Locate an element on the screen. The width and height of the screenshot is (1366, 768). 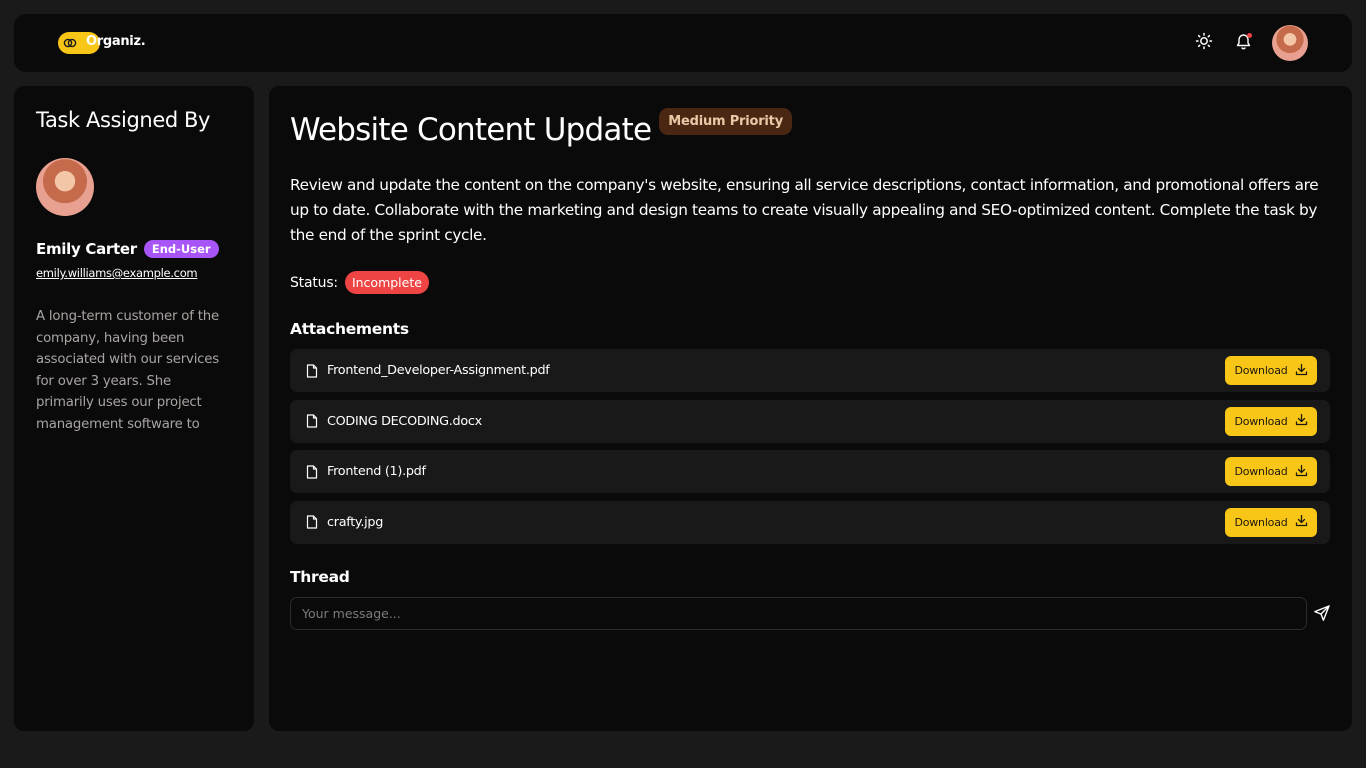
attachments-heading: Attachements is located at coordinates (349, 329).